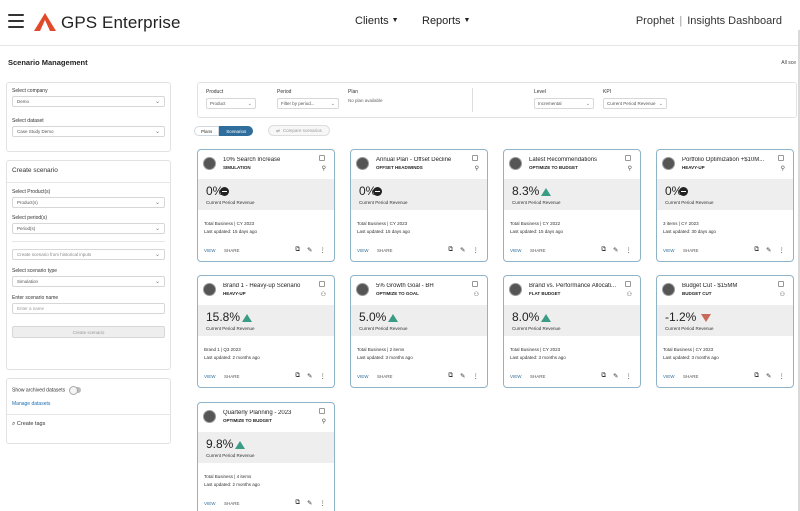 The image size is (800, 511). Describe the element at coordinates (16, 21) in the screenshot. I see `hamburger-menu-icon` at that location.